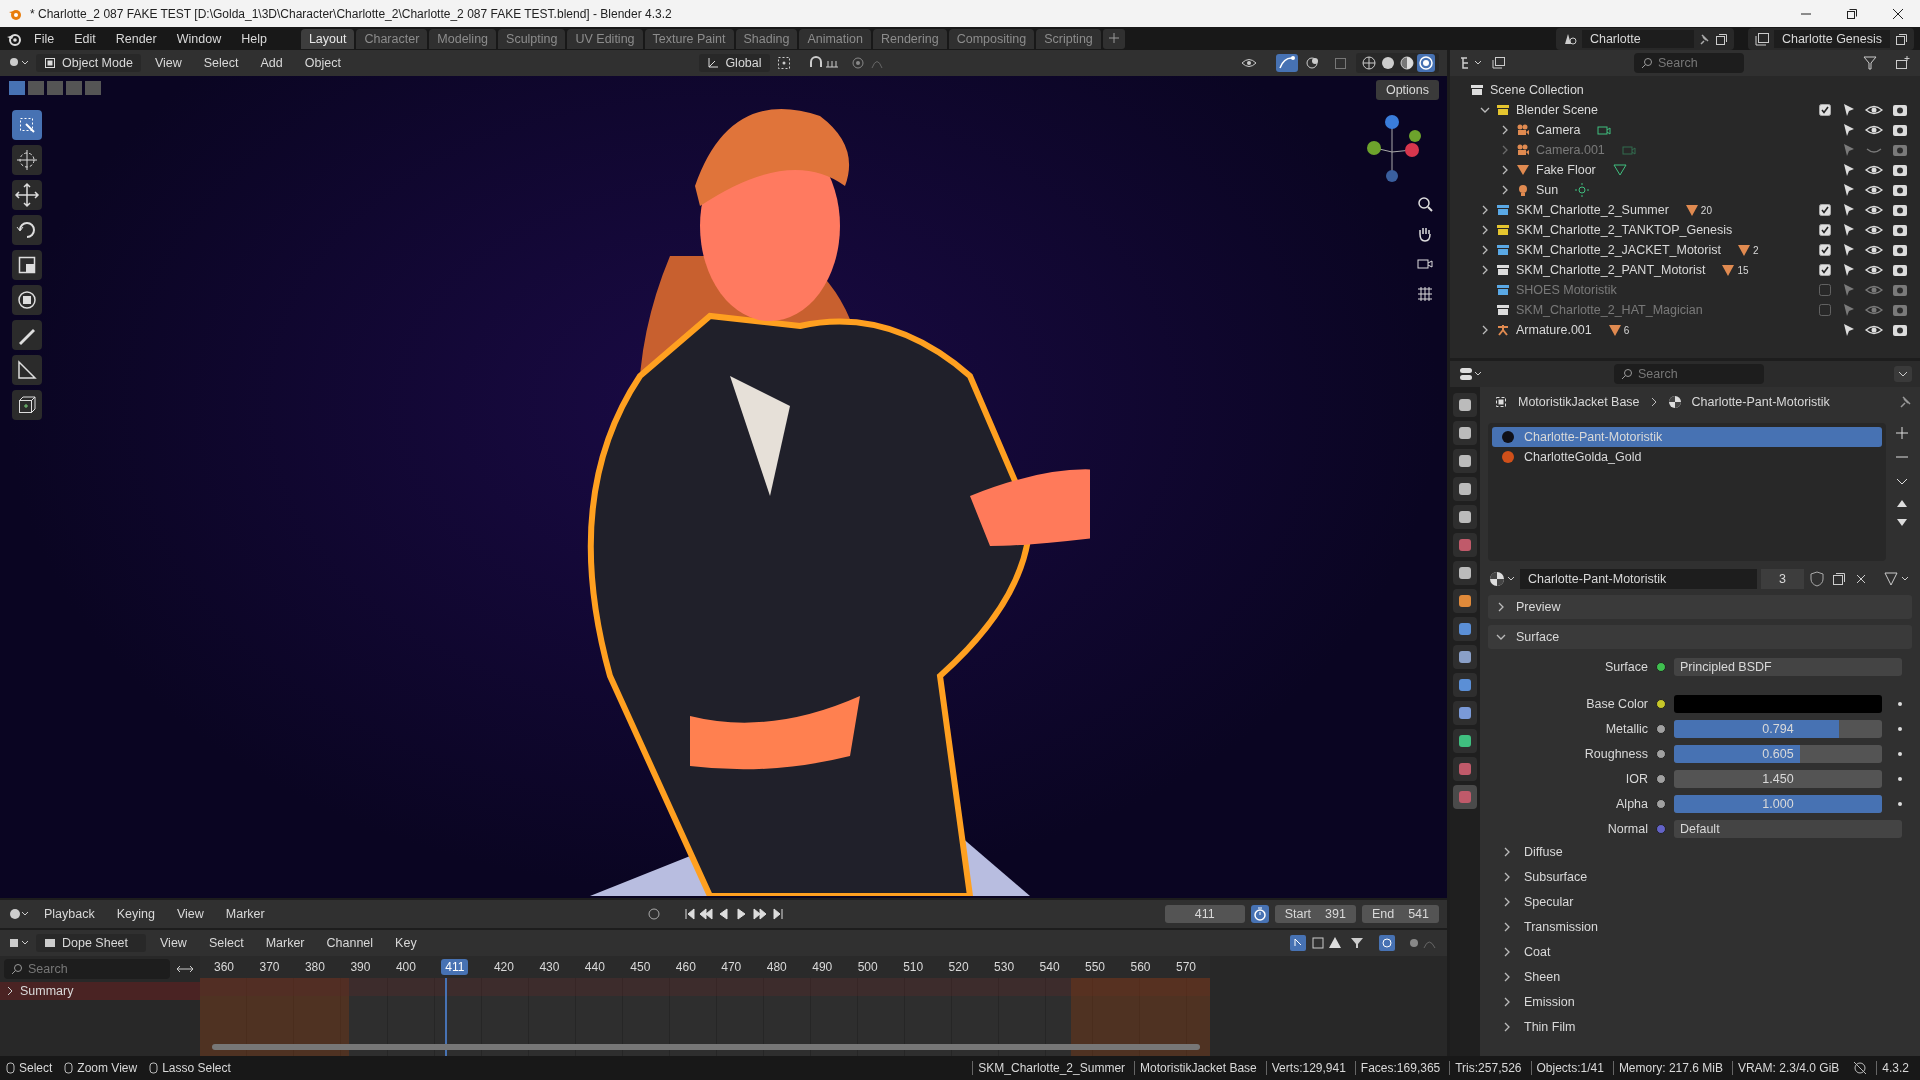 The width and height of the screenshot is (1920, 1080). I want to click on add-cube-icon, so click(27, 405).